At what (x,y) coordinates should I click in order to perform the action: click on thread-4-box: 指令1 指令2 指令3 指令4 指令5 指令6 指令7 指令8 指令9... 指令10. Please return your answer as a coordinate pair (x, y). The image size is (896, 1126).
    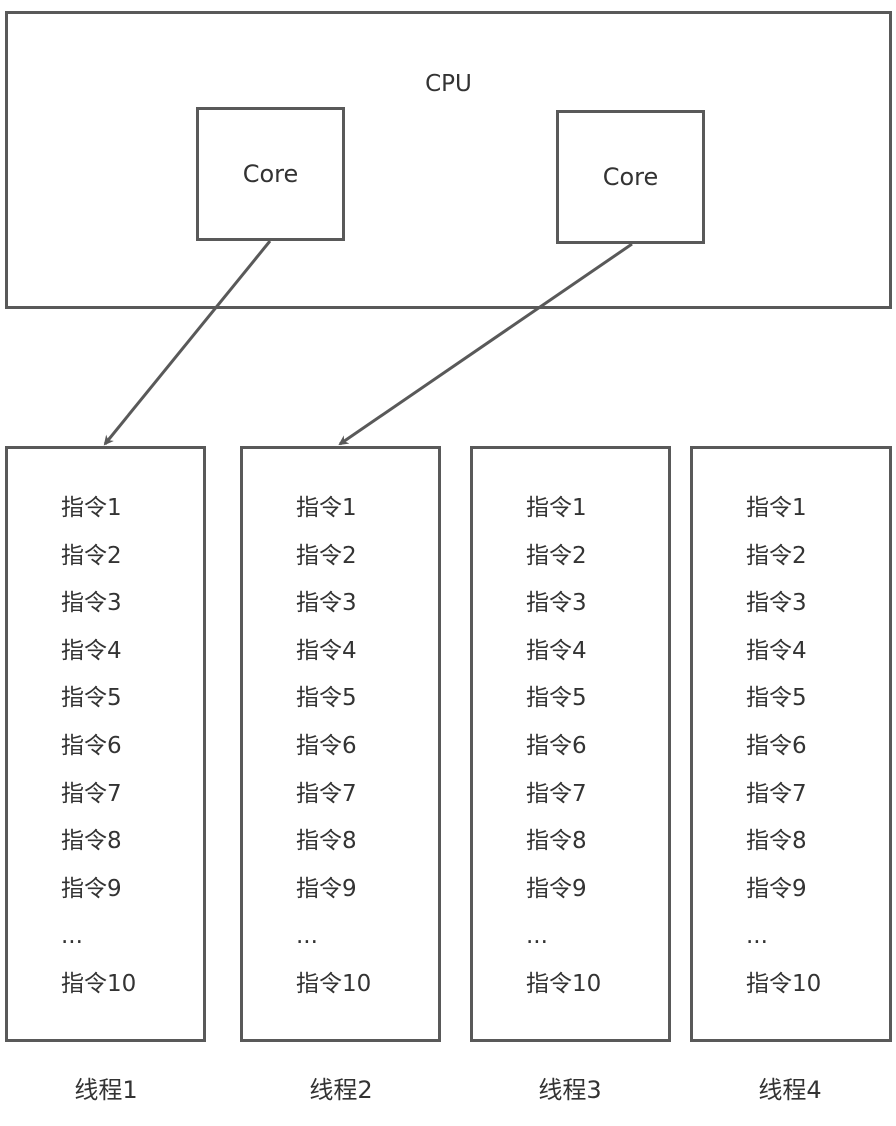
    Looking at the image, I should click on (791, 744).